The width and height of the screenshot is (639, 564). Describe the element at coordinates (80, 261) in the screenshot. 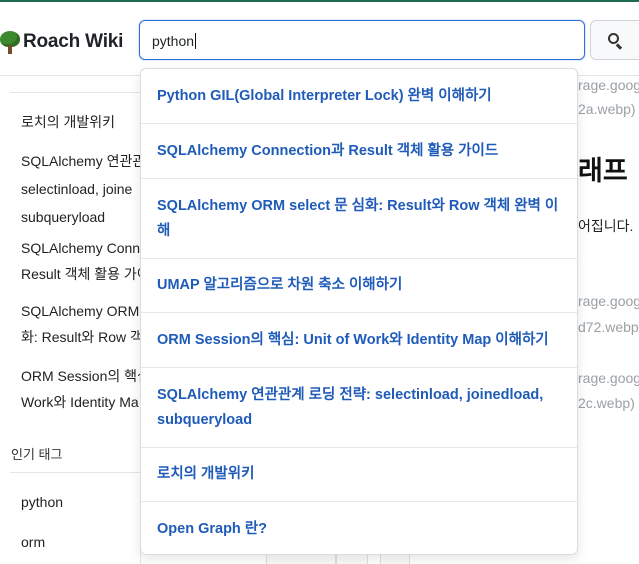

I see `sidebar-item: SQLAlchemy Conn Result 객체 활용 가이` at that location.